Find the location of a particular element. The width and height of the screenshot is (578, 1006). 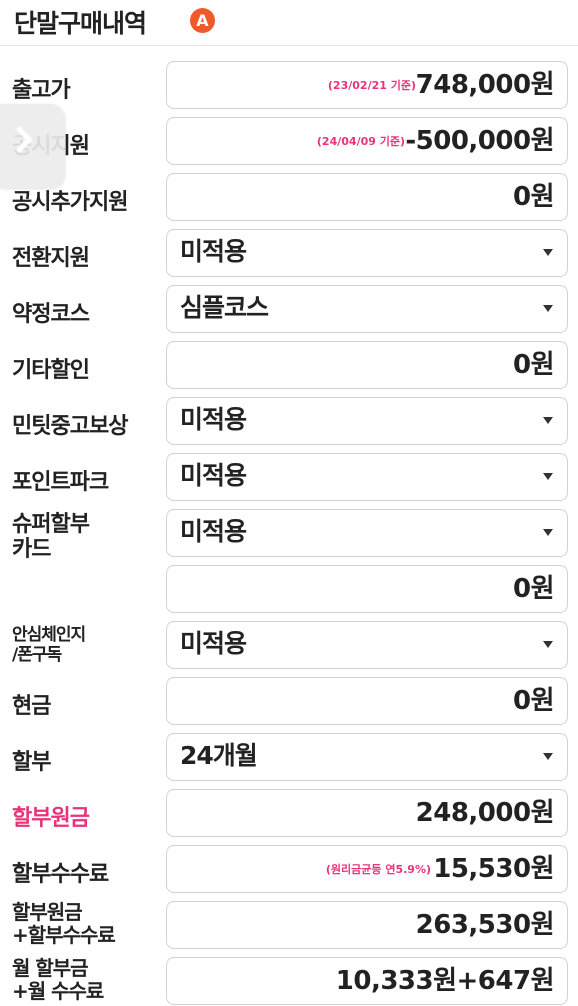

installment-select: 24개월 is located at coordinates (367, 757).